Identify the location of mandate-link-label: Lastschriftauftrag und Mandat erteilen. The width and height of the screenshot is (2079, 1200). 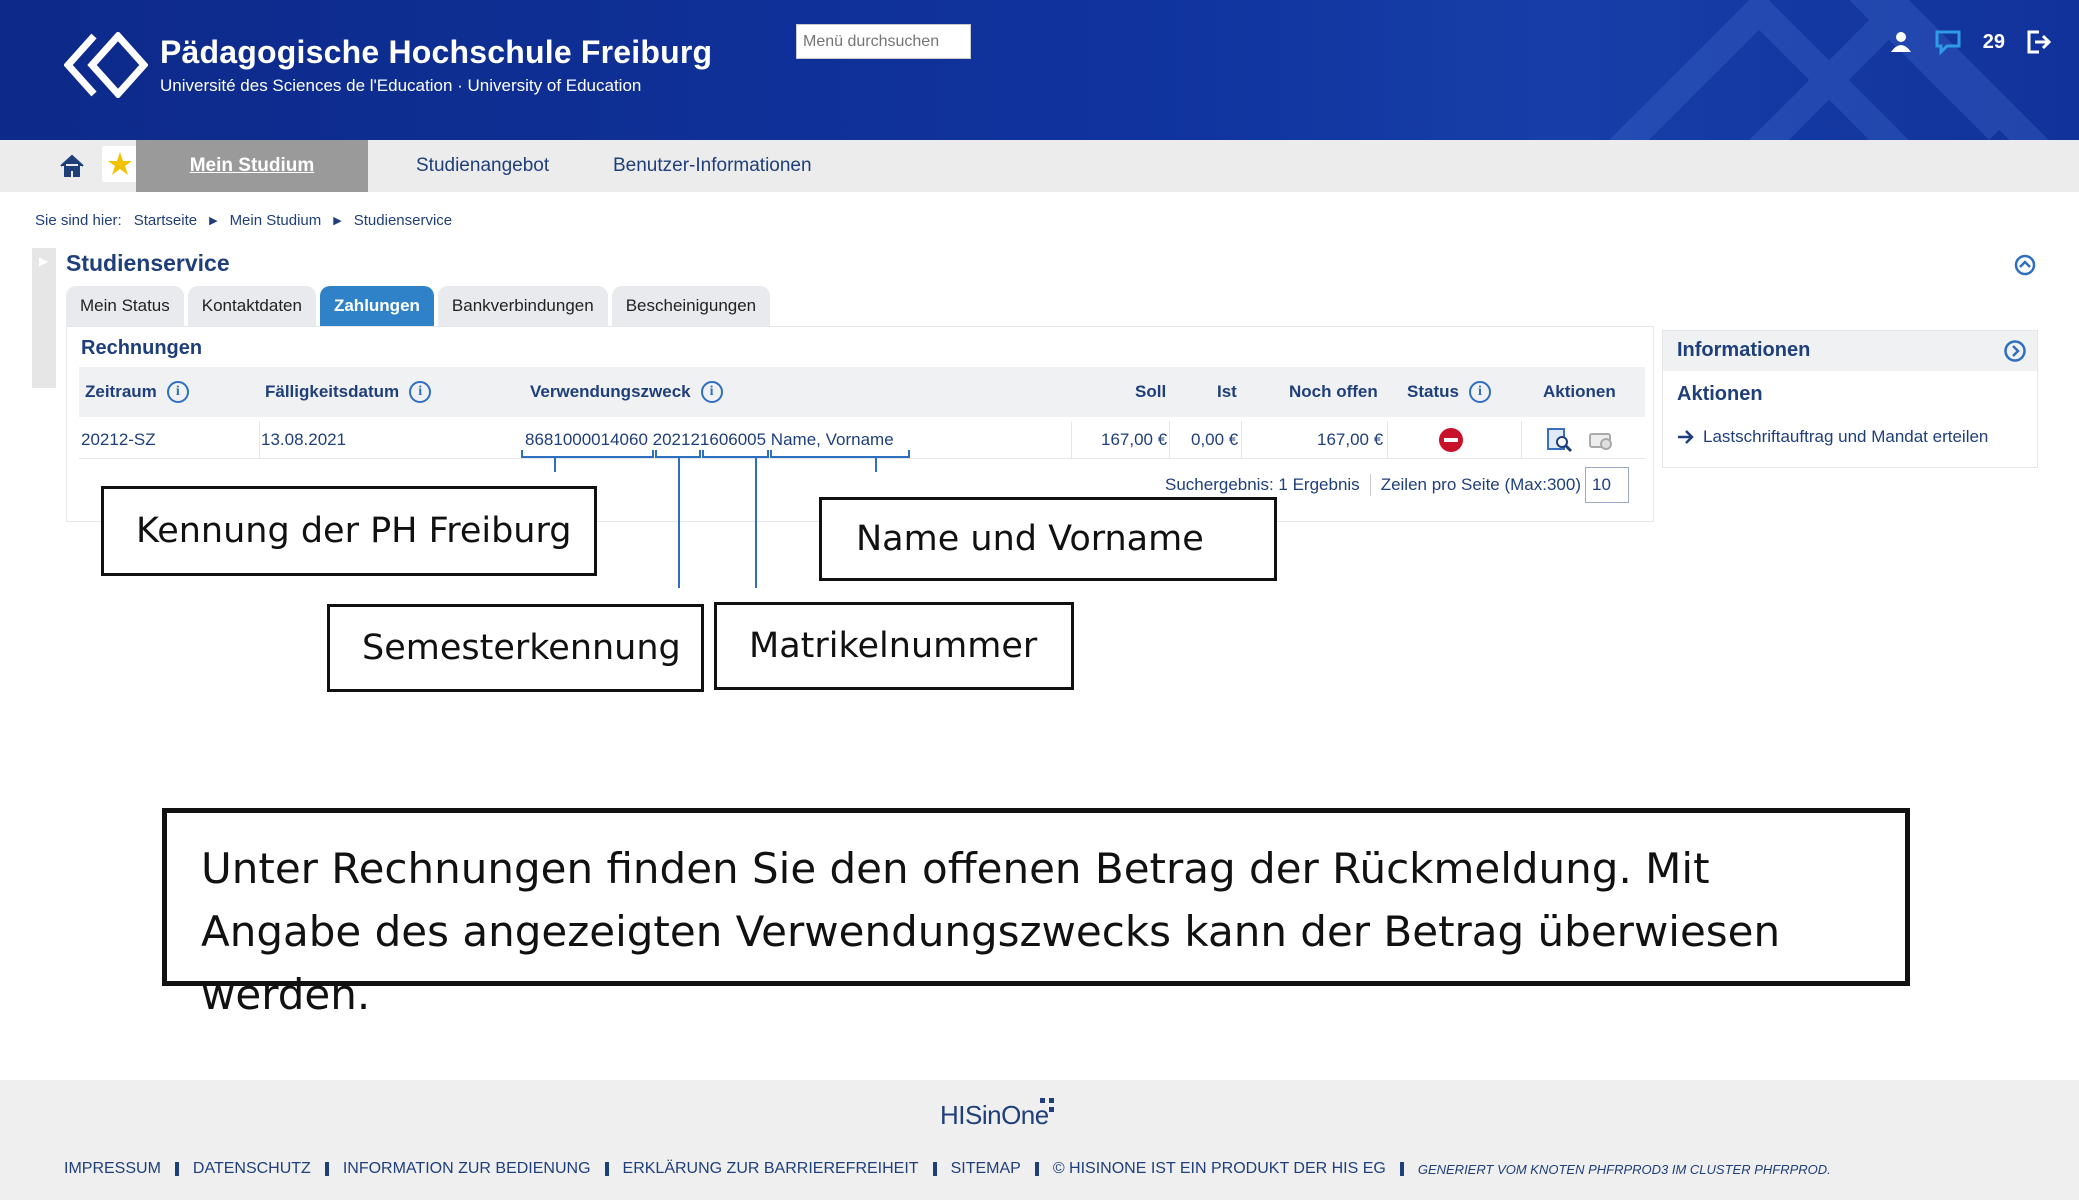
(1846, 436).